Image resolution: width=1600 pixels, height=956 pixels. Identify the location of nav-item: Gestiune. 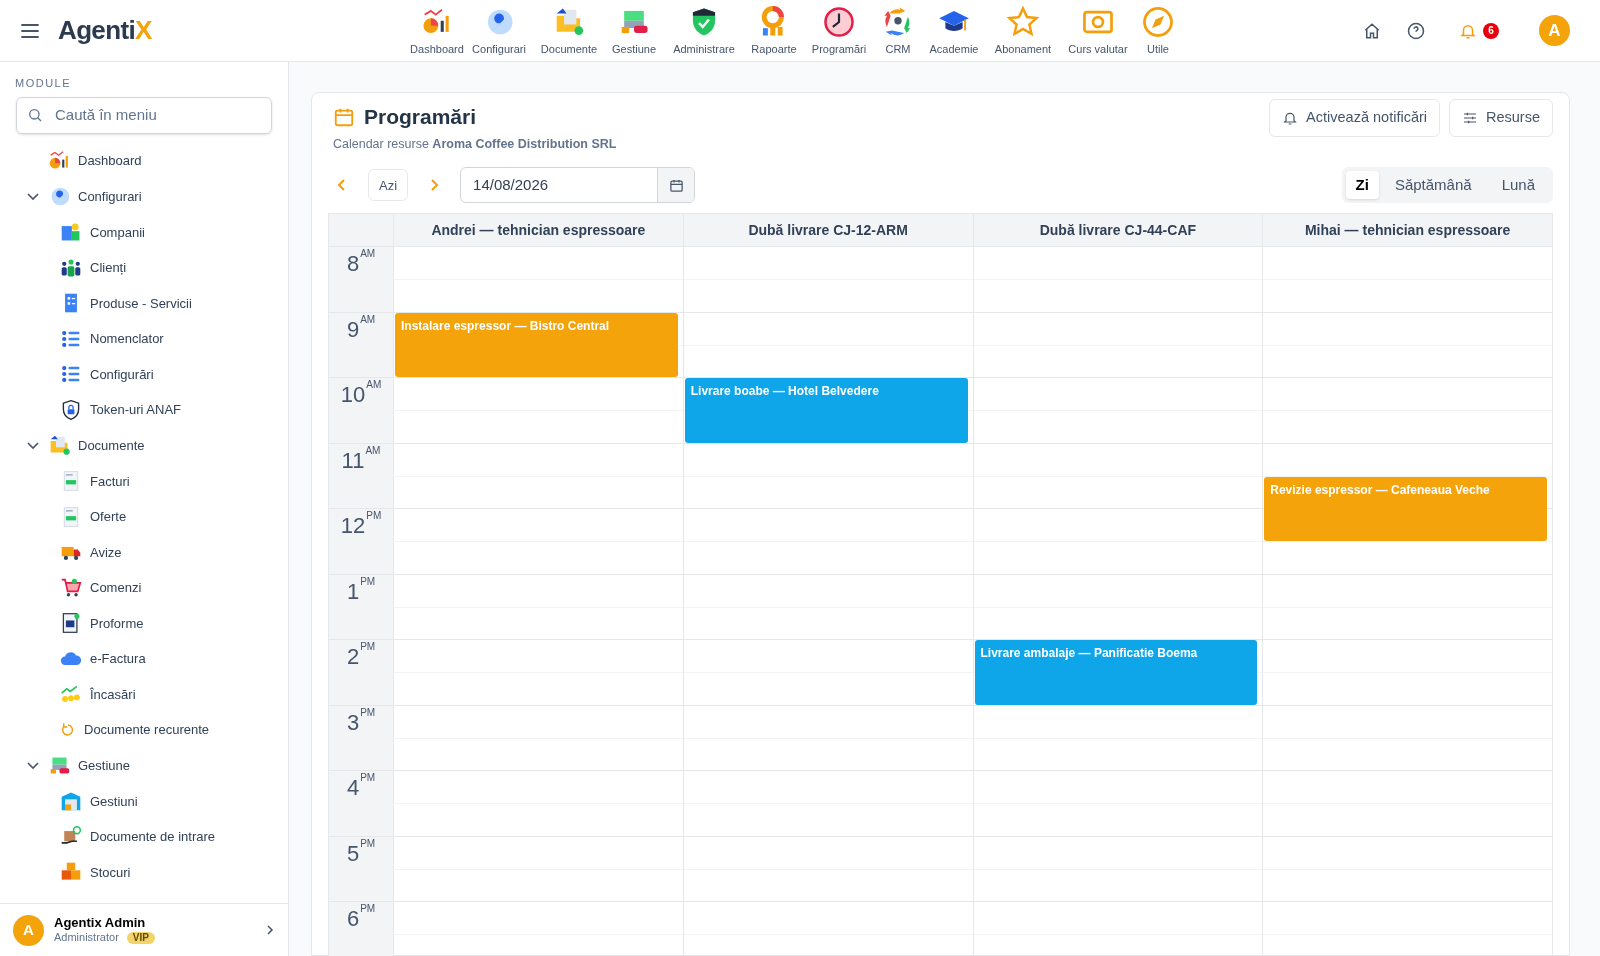
(634, 32).